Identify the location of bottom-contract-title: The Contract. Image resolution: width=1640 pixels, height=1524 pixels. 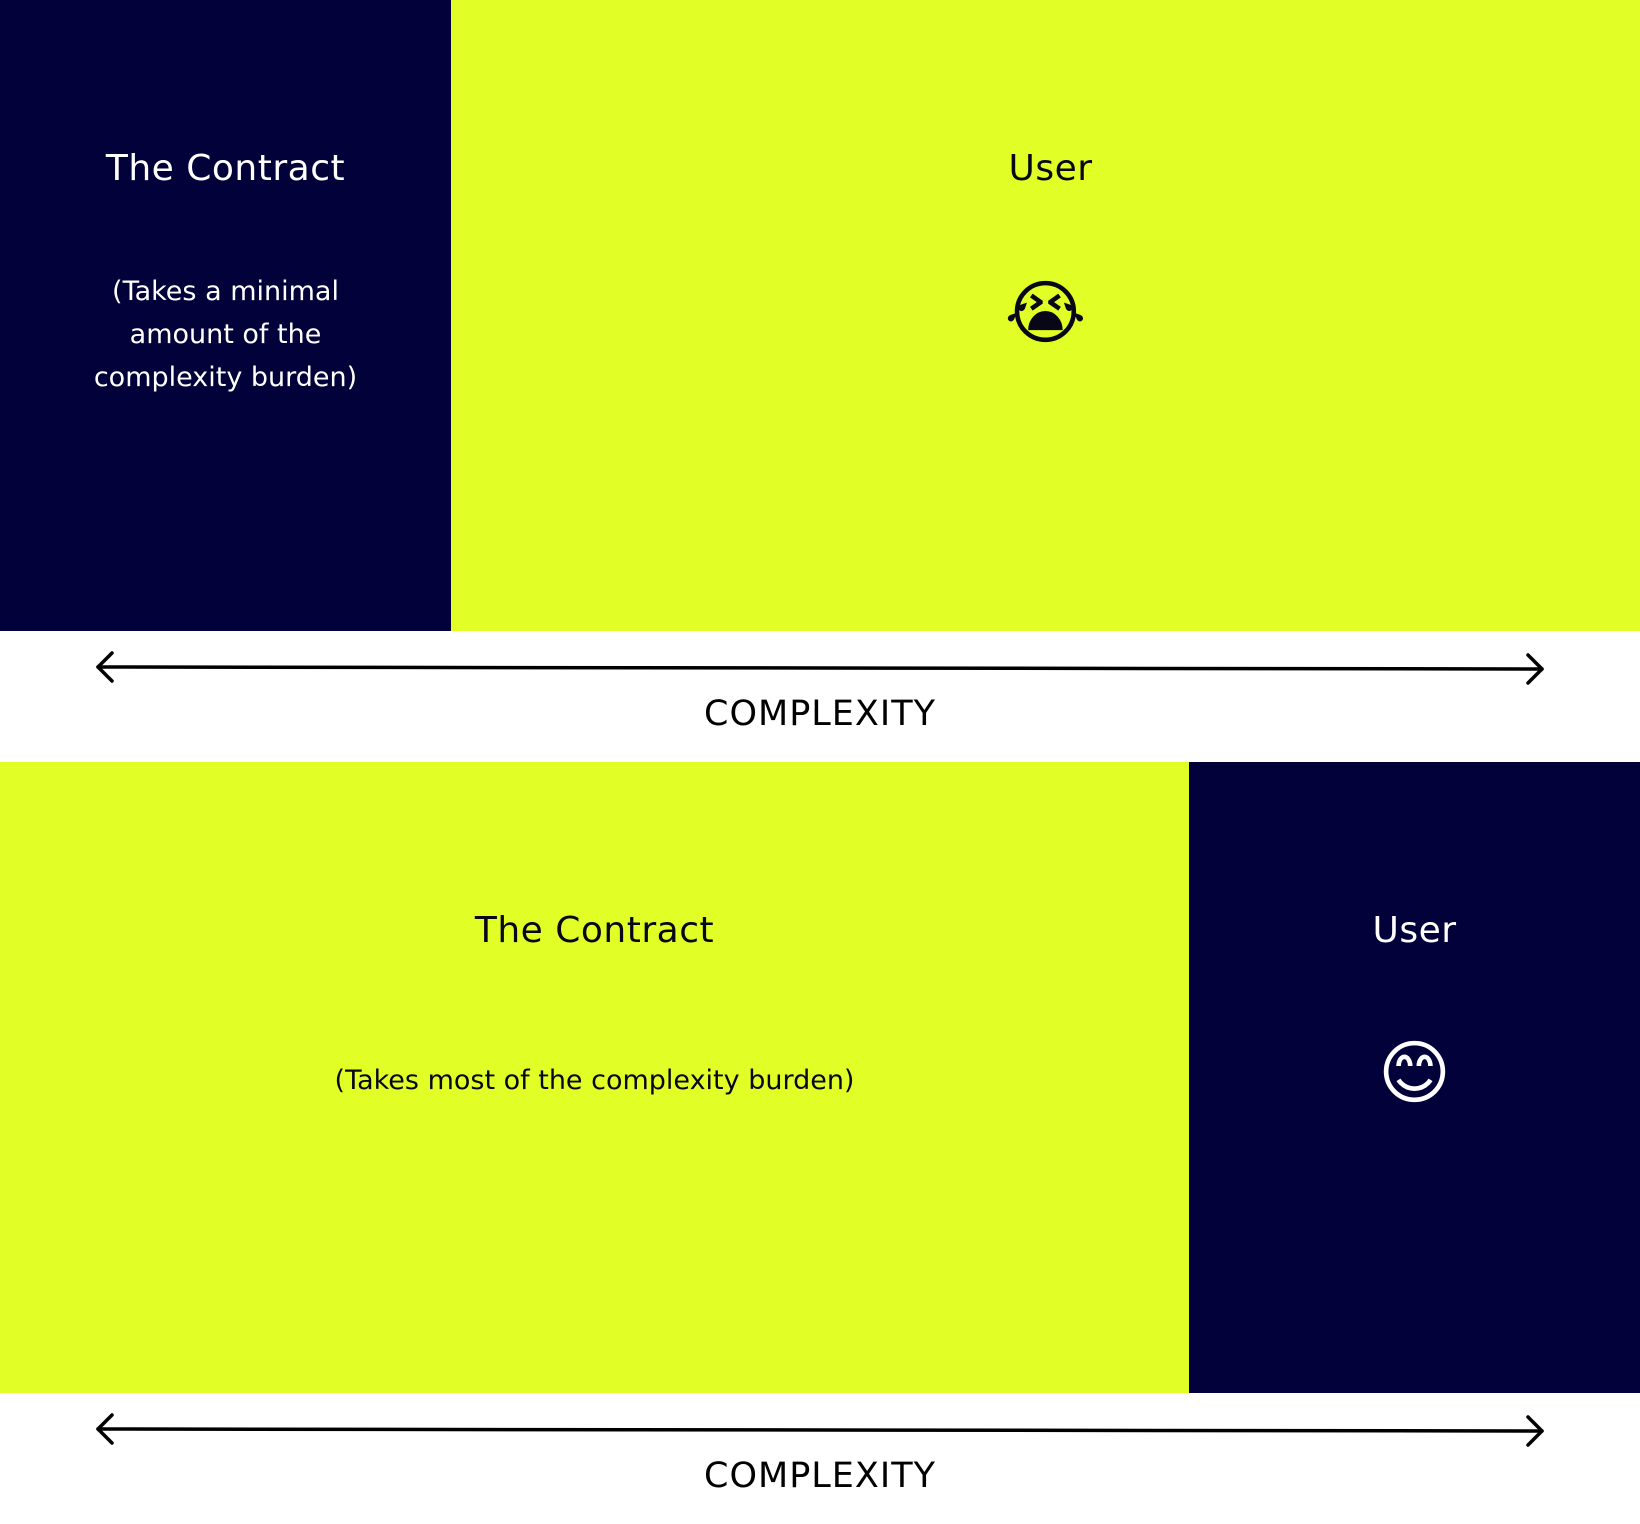
(594, 930).